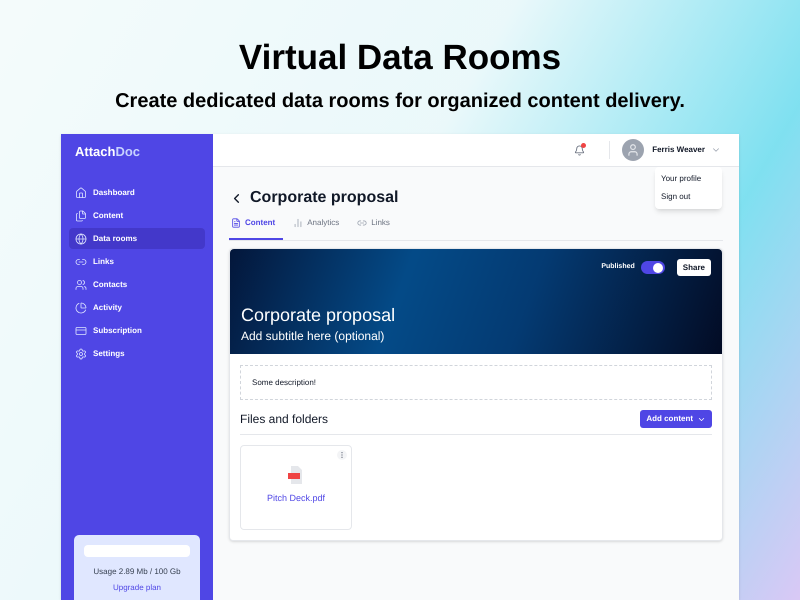 This screenshot has width=800, height=600. What do you see at coordinates (693, 267) in the screenshot?
I see `share-button: Share` at bounding box center [693, 267].